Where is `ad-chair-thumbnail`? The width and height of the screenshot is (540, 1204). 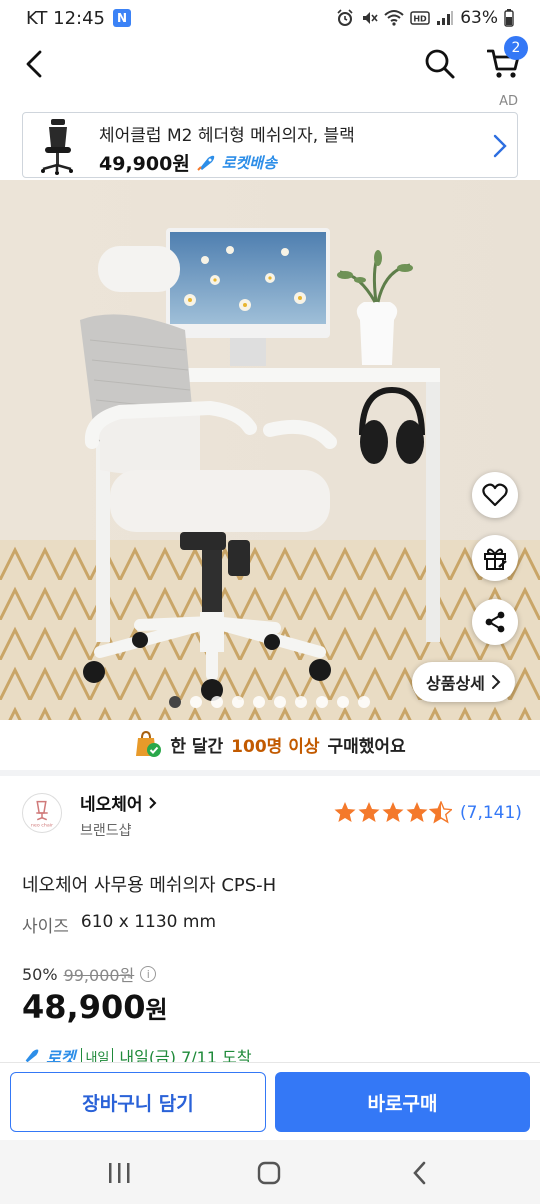
ad-chair-thumbnail is located at coordinates (57, 147).